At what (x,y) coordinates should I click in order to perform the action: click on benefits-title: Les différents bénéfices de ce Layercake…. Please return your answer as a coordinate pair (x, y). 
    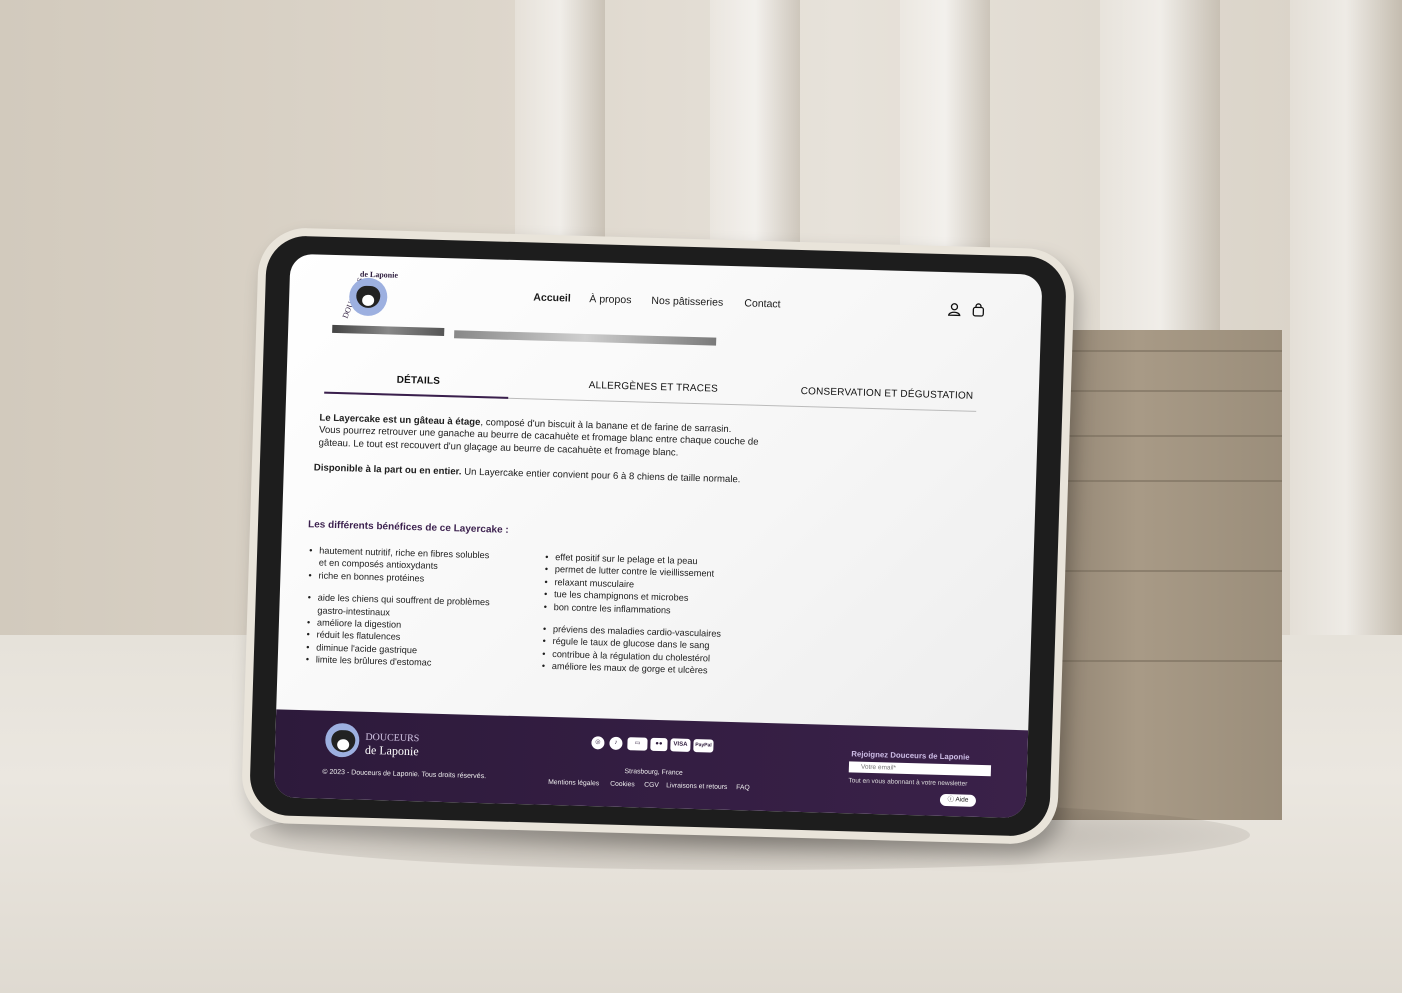
    Looking at the image, I should click on (408, 527).